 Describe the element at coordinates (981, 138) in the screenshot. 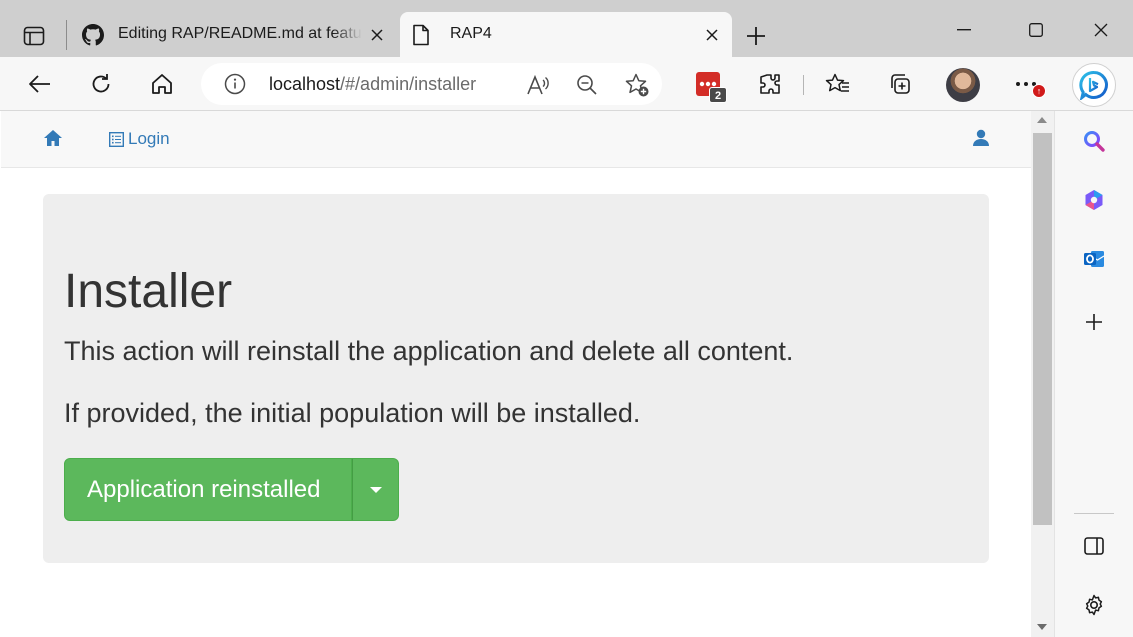

I see `user-icon` at that location.